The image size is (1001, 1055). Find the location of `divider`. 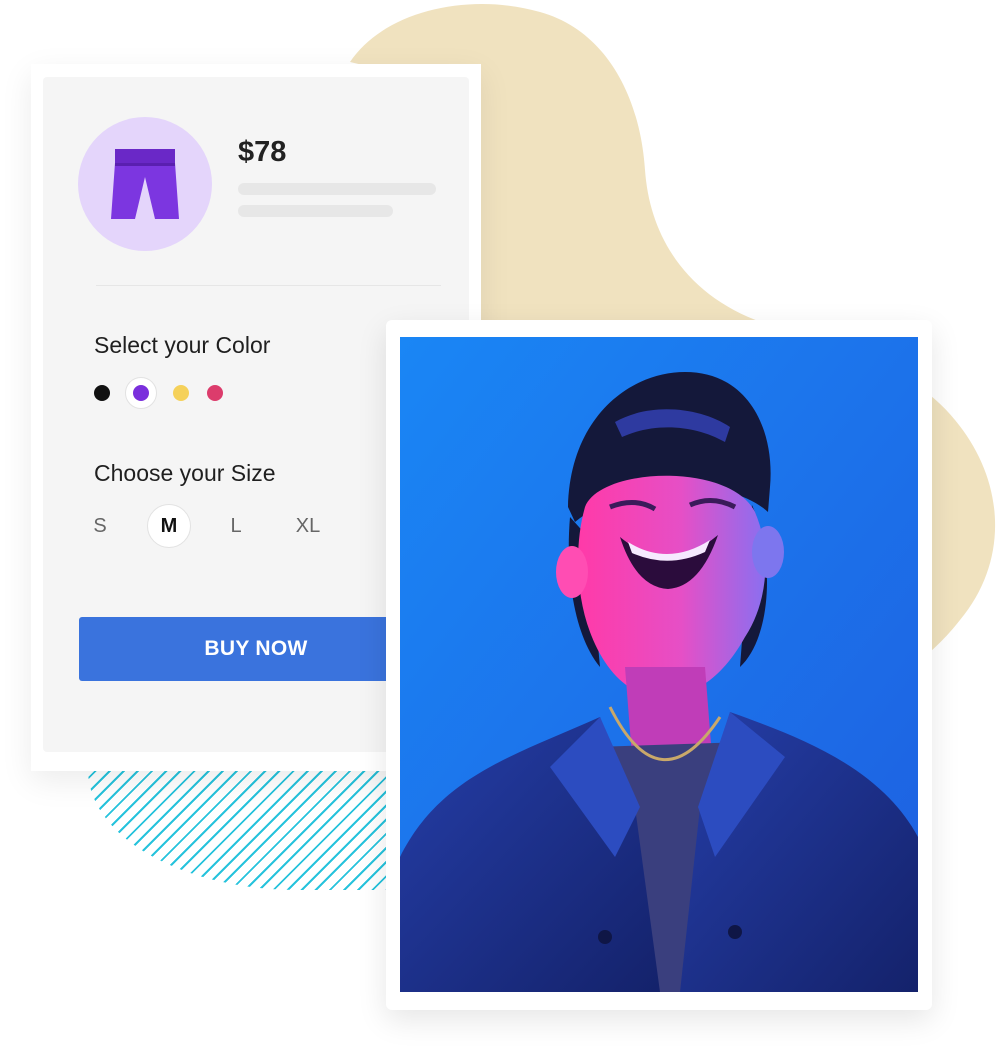

divider is located at coordinates (268, 285).